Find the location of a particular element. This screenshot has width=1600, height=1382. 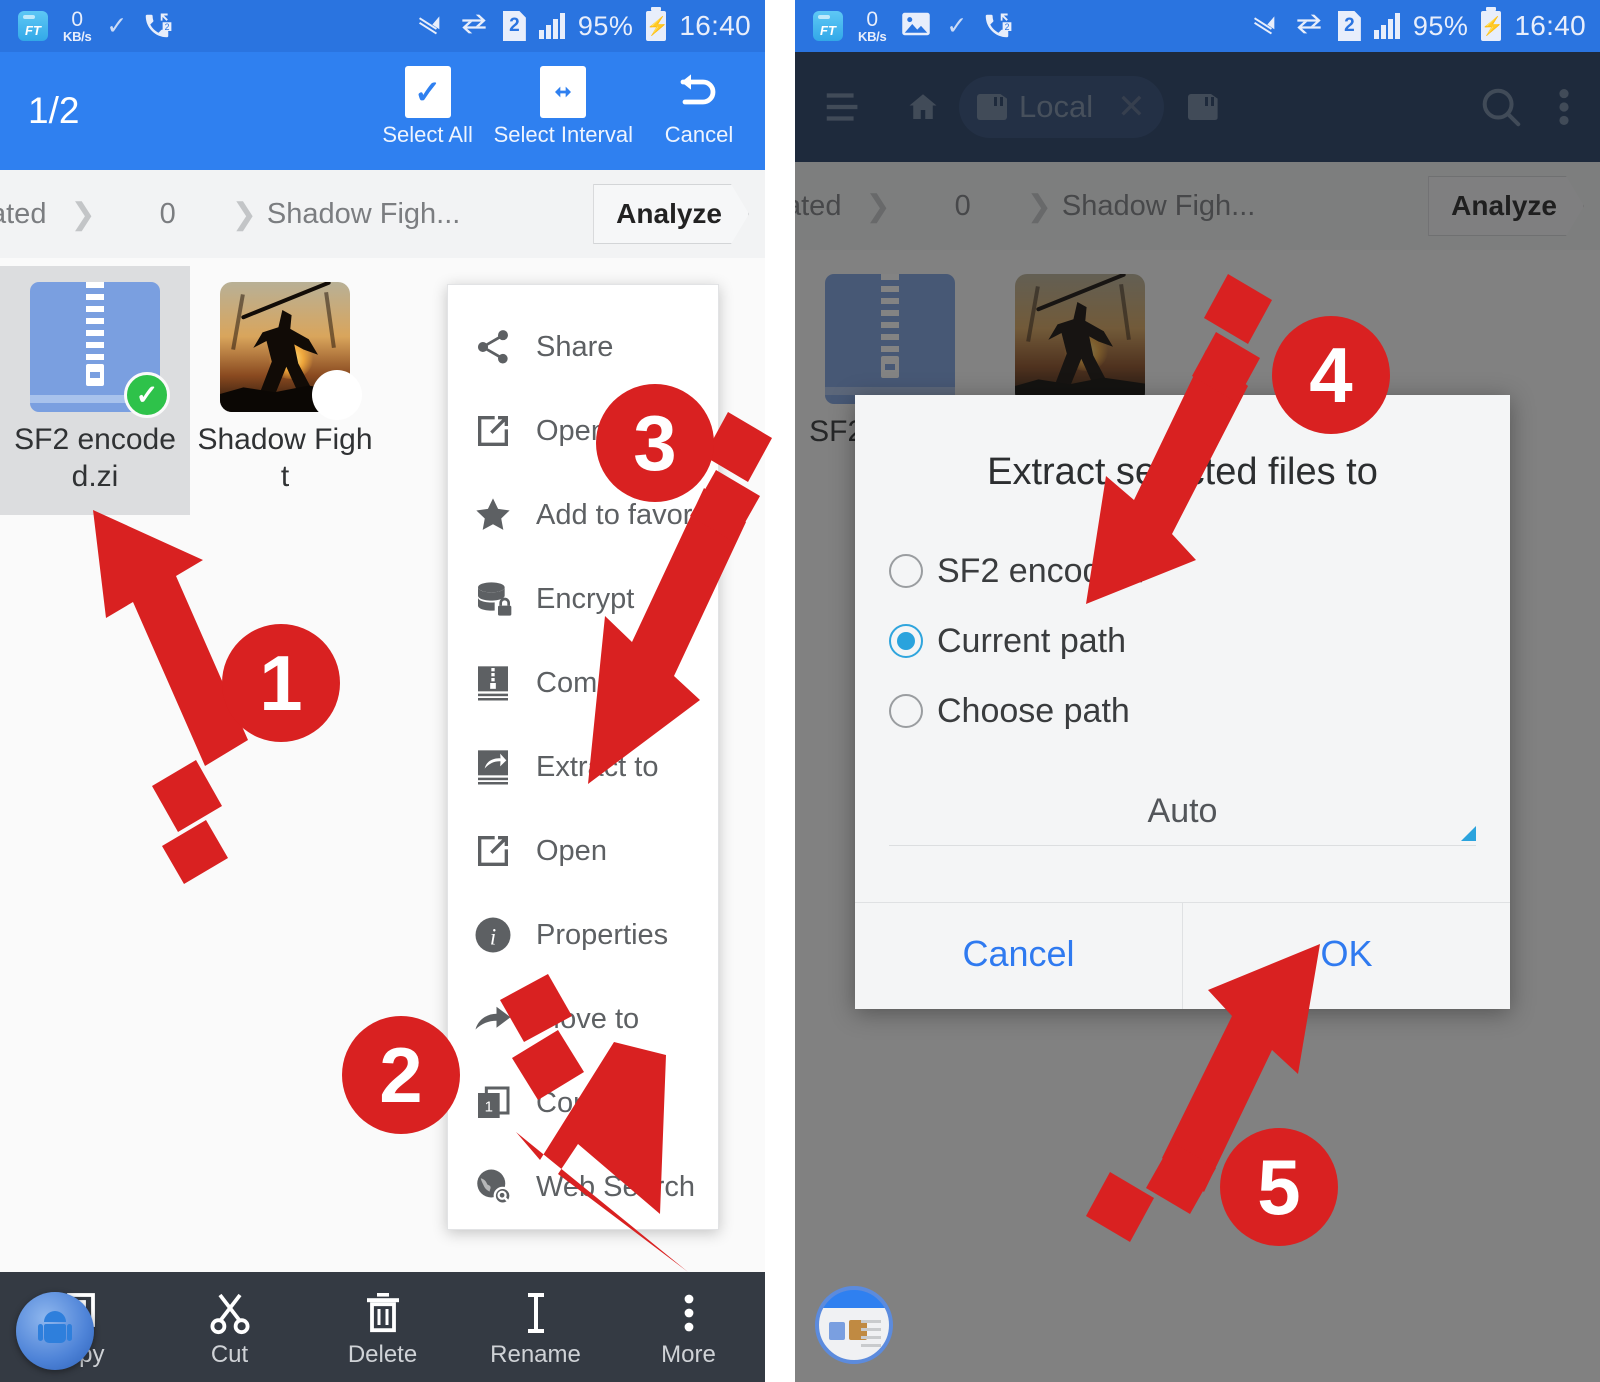

compression-mode-spinner: Auto is located at coordinates (1182, 819).